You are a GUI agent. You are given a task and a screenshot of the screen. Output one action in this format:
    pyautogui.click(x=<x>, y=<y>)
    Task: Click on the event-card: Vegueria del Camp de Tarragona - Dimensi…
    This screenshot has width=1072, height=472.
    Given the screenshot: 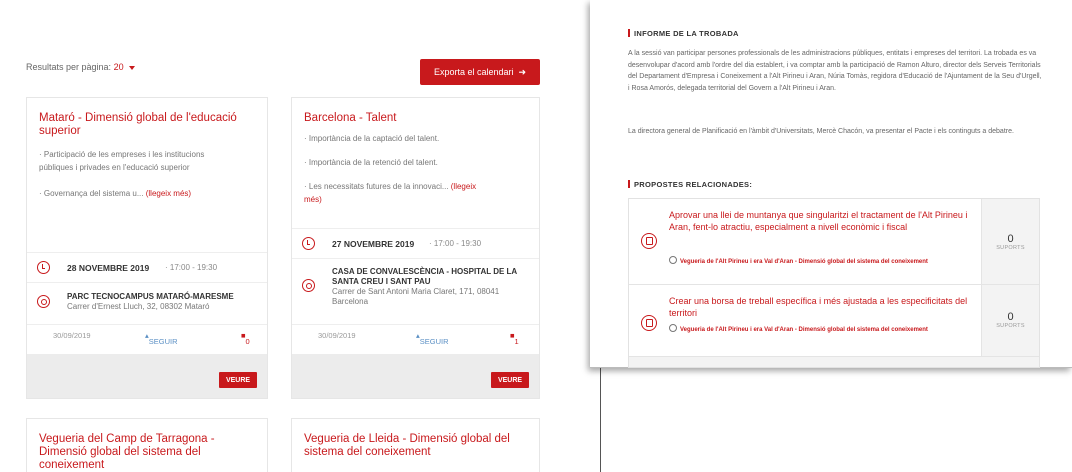 What is the action you would take?
    pyautogui.click(x=147, y=445)
    